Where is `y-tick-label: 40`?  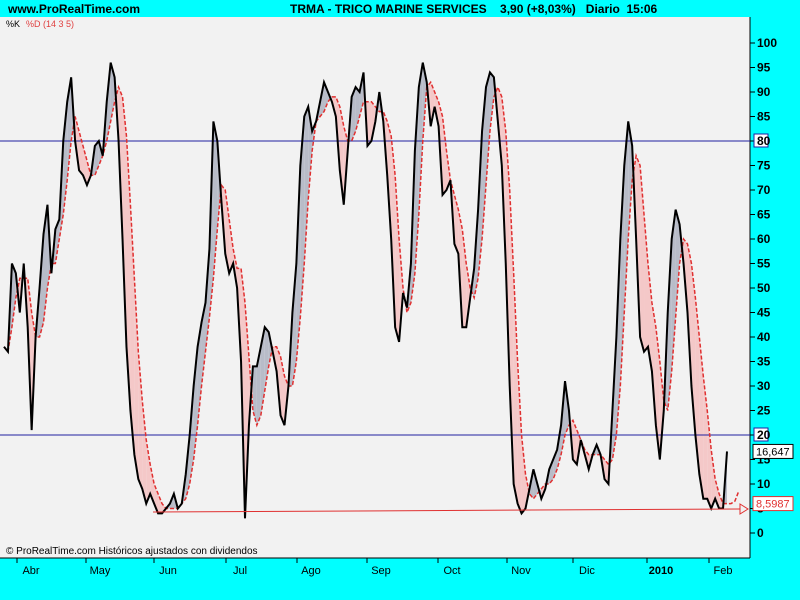
y-tick-label: 40 is located at coordinates (764, 337).